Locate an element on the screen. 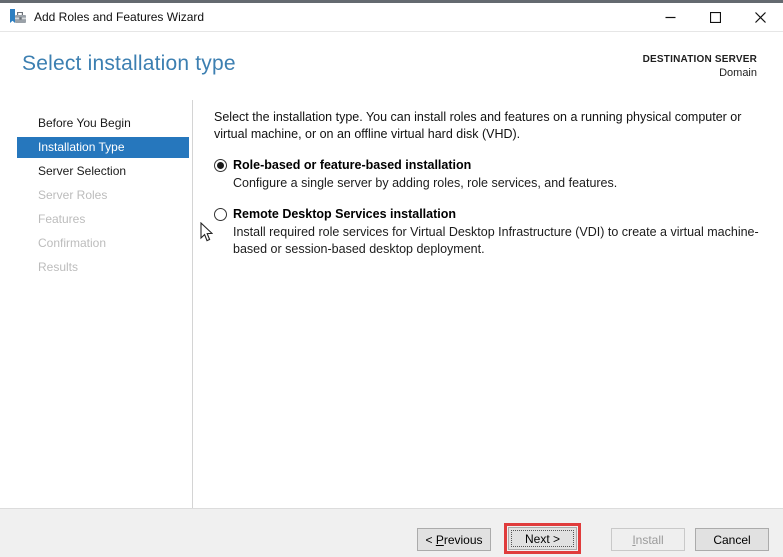 This screenshot has width=783, height=557. next-button-highlight: Next > is located at coordinates (542, 538).